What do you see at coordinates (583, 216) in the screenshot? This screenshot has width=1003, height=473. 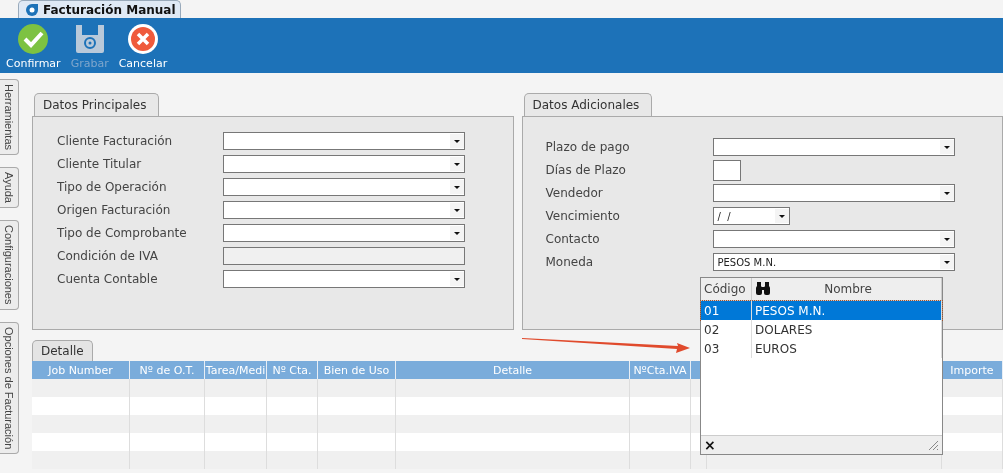 I see `field-label: Vencimiento` at bounding box center [583, 216].